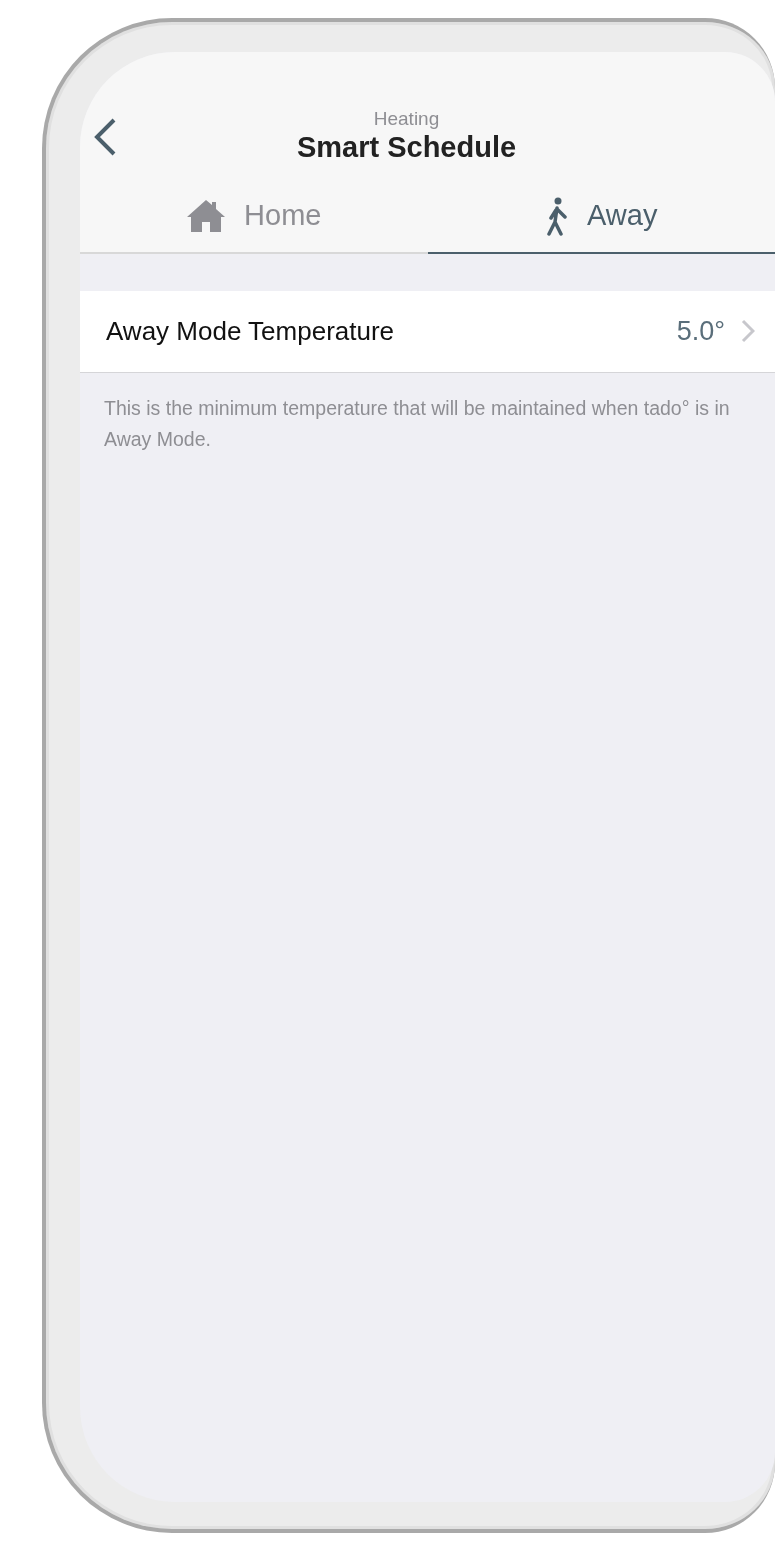 The width and height of the screenshot is (775, 1553). Describe the element at coordinates (748, 331) in the screenshot. I see `chevron-icon` at that location.